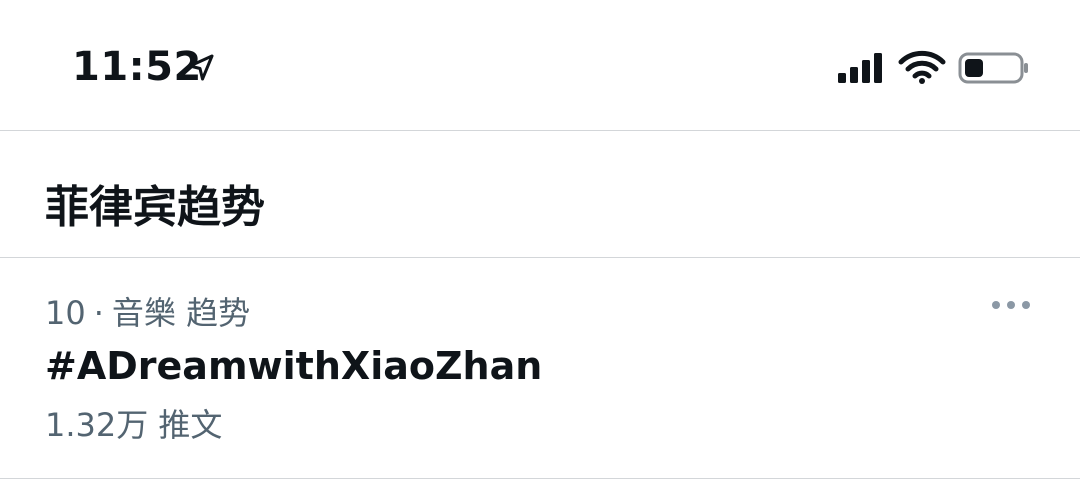 This screenshot has height=485, width=1080. Describe the element at coordinates (293, 366) in the screenshot. I see `trend-hashtag: #ADreamwithXiaoZhan` at that location.